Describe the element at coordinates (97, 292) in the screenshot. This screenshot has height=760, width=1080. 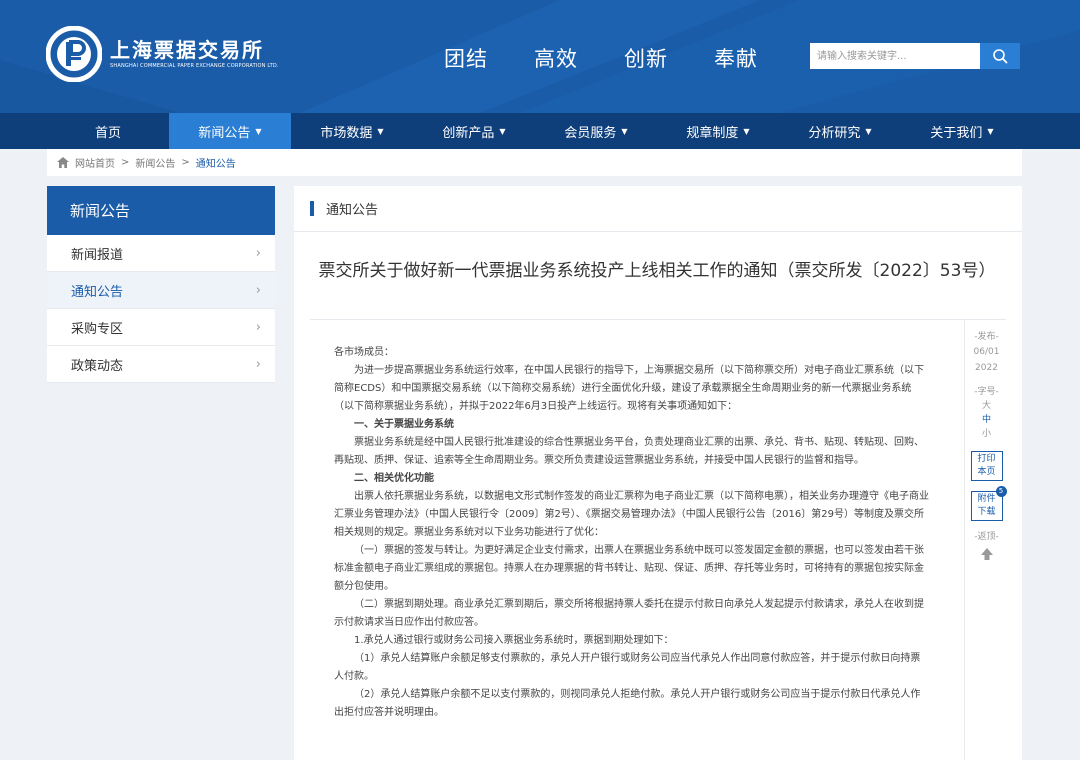
I see `sidebar-item-label: 通知公告` at that location.